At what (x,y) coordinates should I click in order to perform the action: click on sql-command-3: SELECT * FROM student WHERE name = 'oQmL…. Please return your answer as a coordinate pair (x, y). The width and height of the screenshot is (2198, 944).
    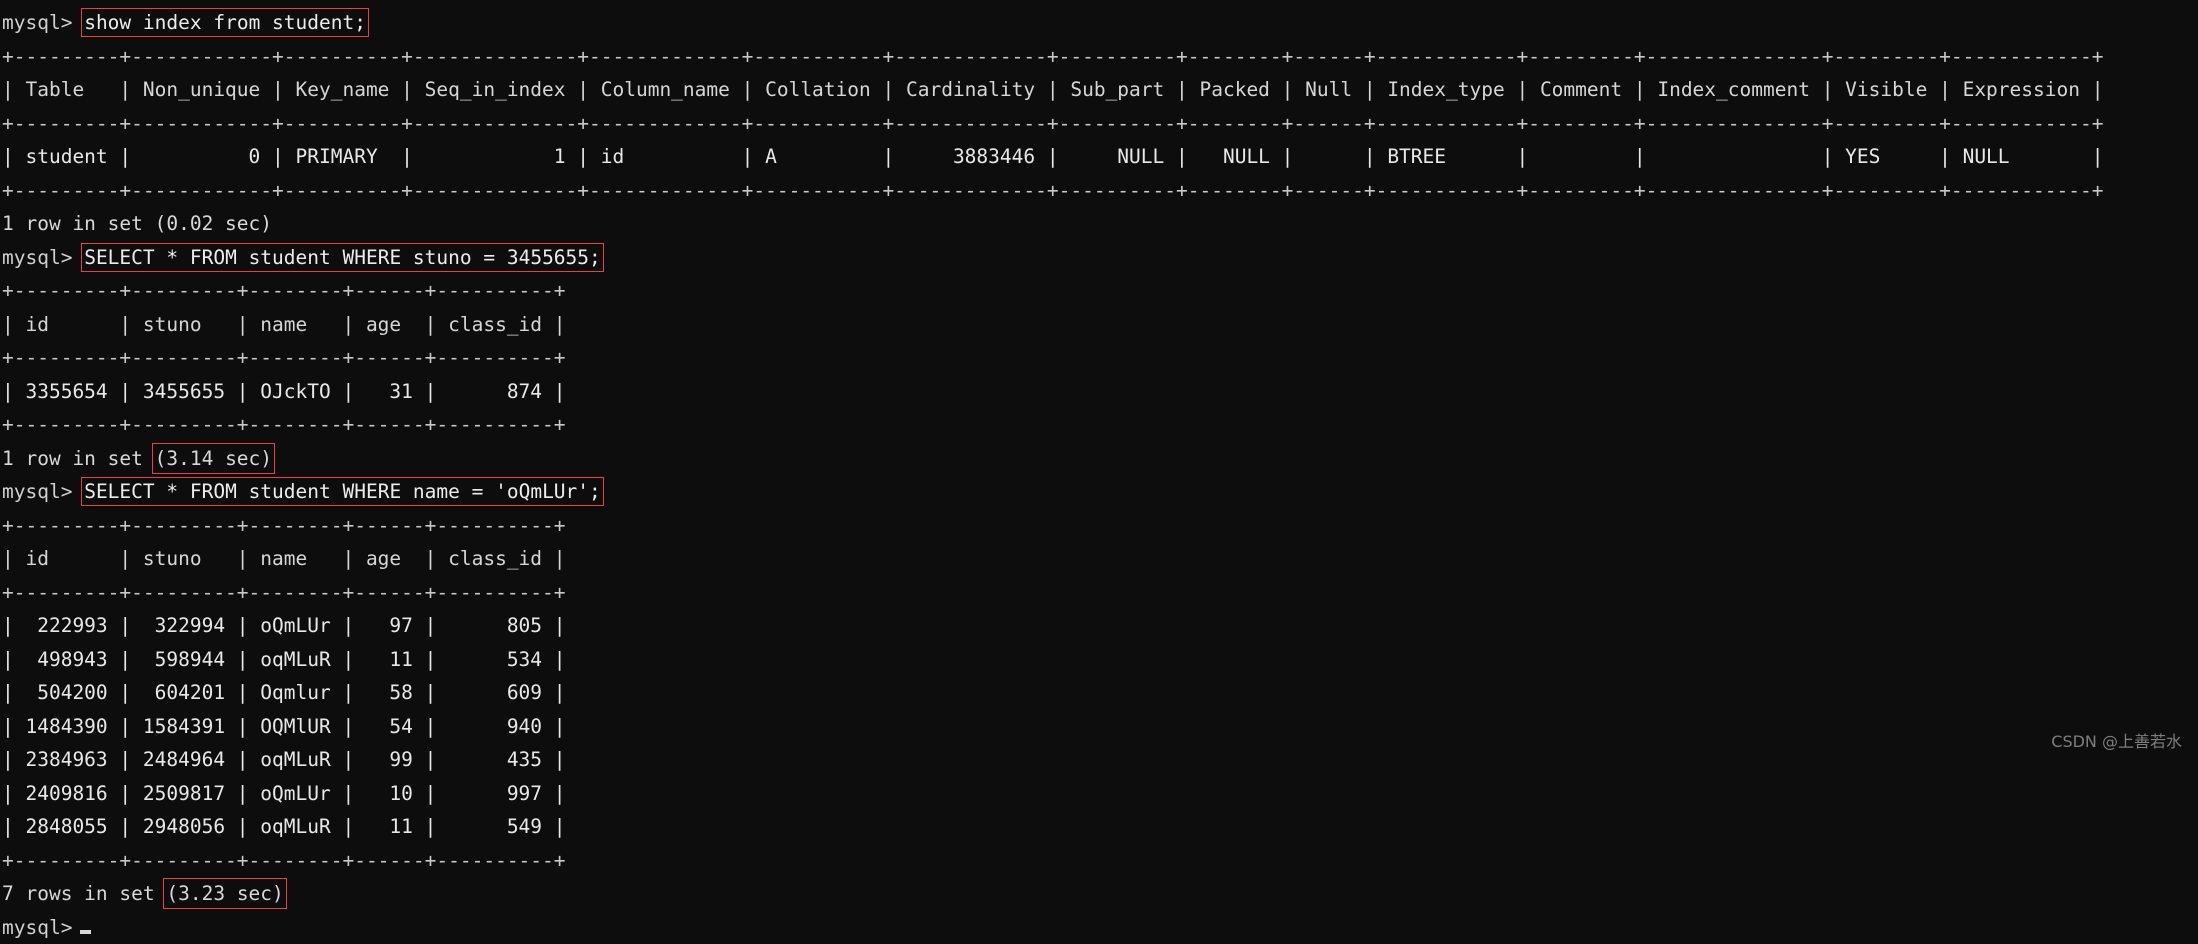
    Looking at the image, I should click on (342, 491).